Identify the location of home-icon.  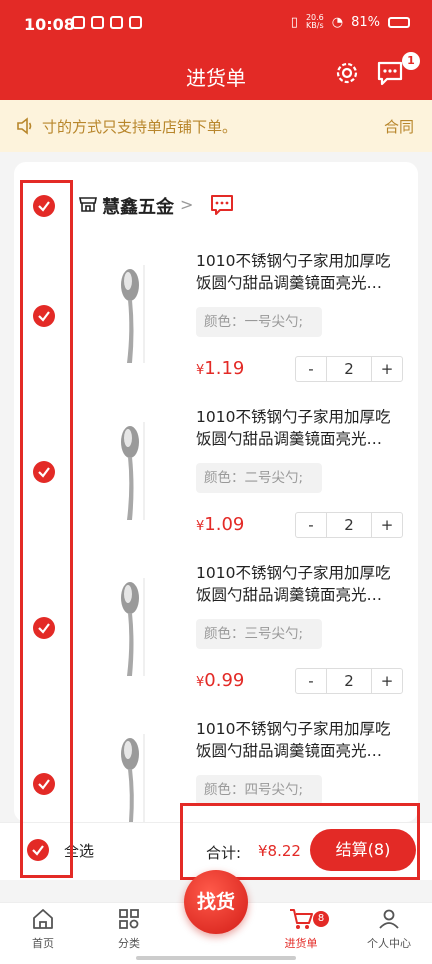
(43, 919).